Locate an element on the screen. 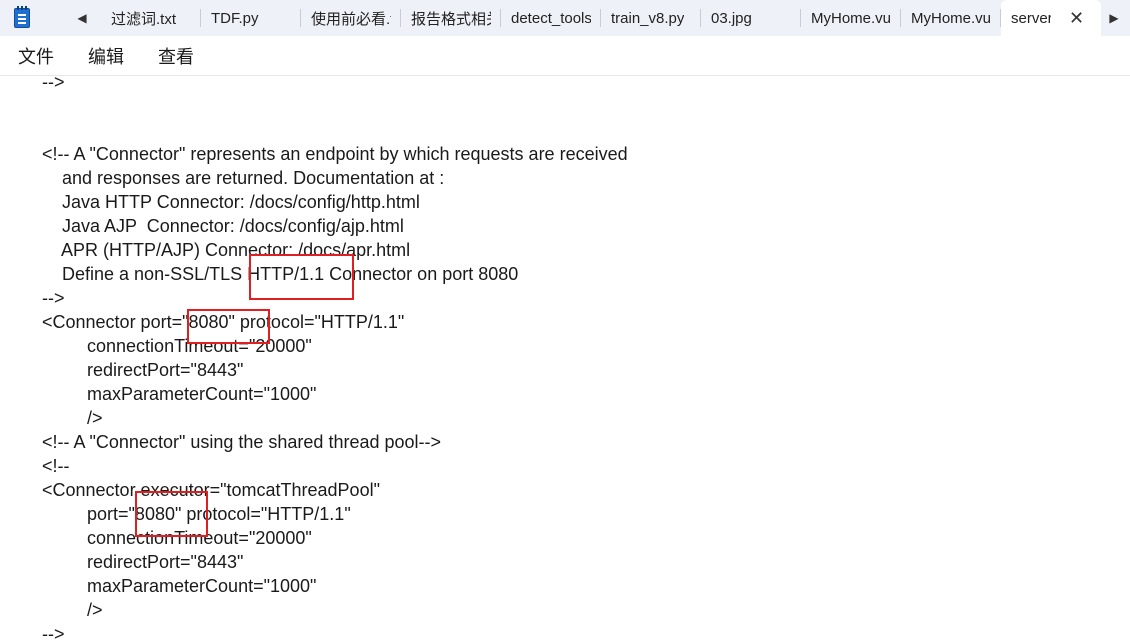  code-line: <Connector executor="tomcatThreadPool" is located at coordinates (211, 490).